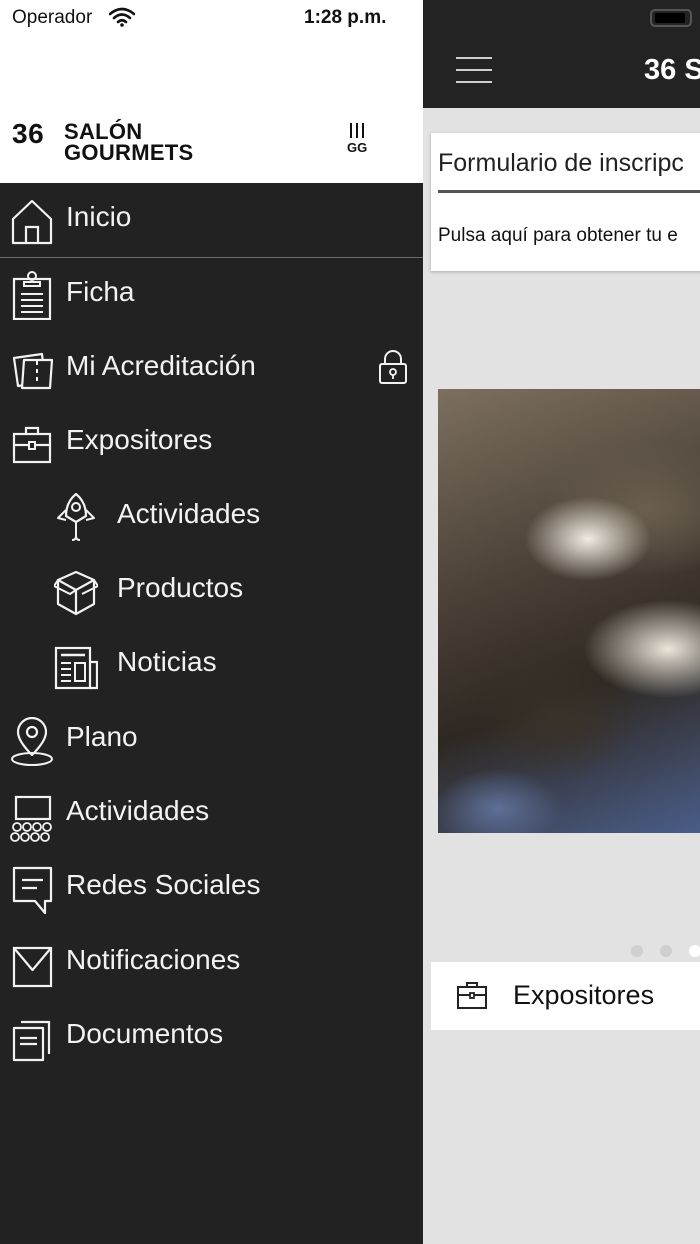 The width and height of the screenshot is (700, 1244). I want to click on clipboard-icon, so click(32, 295).